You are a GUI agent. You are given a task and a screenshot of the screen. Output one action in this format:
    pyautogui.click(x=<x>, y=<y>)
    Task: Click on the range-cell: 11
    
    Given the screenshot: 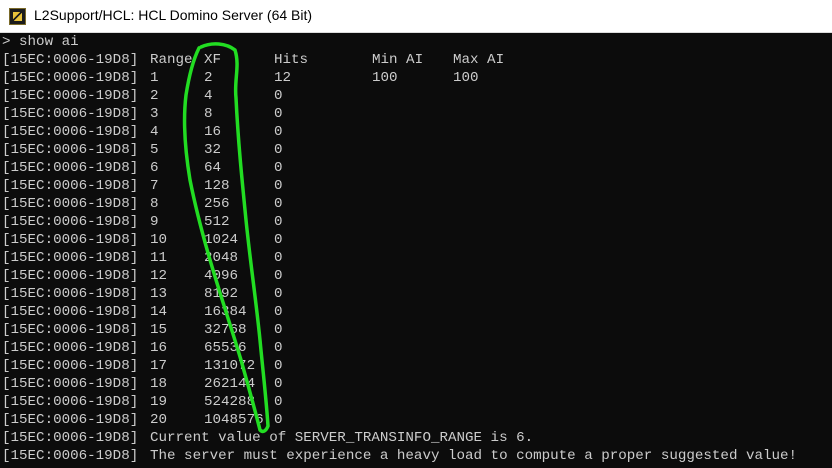 What is the action you would take?
    pyautogui.click(x=159, y=258)
    